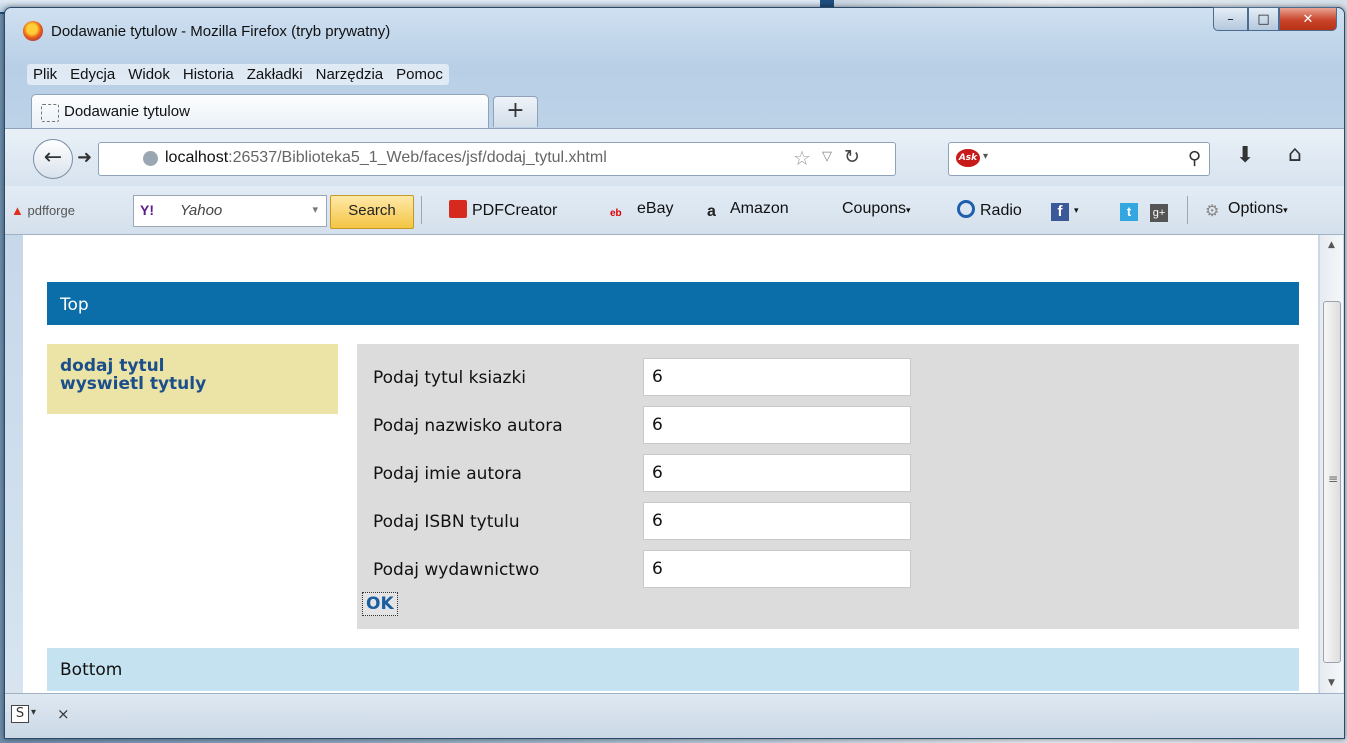 This screenshot has height=743, width=1347. What do you see at coordinates (199, 366) in the screenshot?
I see `nav-link-dodaj-tytul: dodaj tytul` at bounding box center [199, 366].